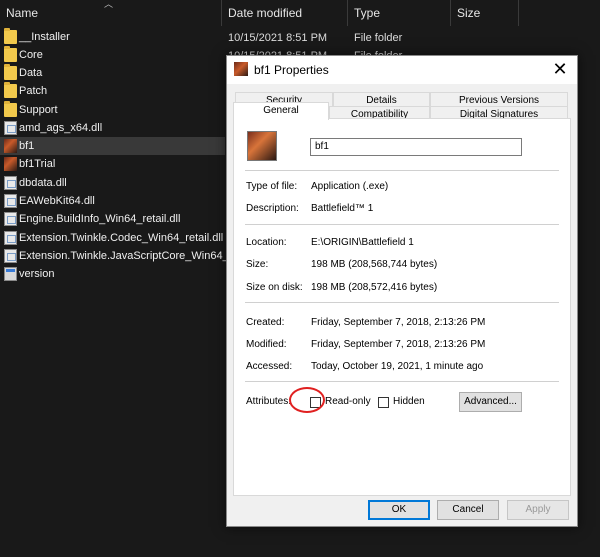  What do you see at coordinates (409, 401) in the screenshot?
I see `hidden-label: Hidden` at bounding box center [409, 401].